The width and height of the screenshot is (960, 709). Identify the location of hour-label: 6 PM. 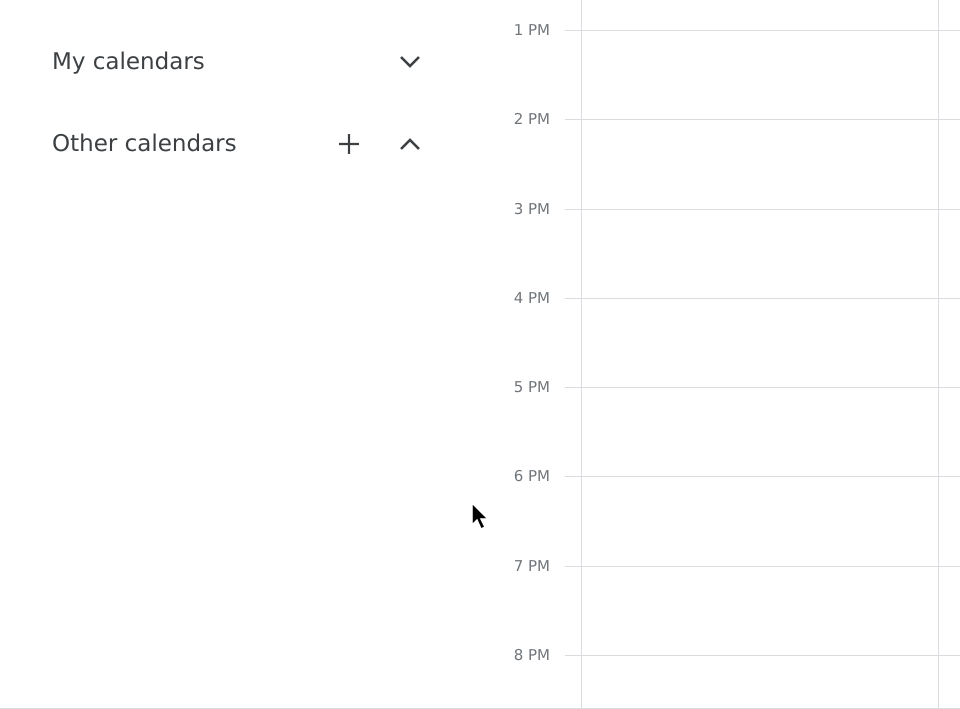
(532, 476).